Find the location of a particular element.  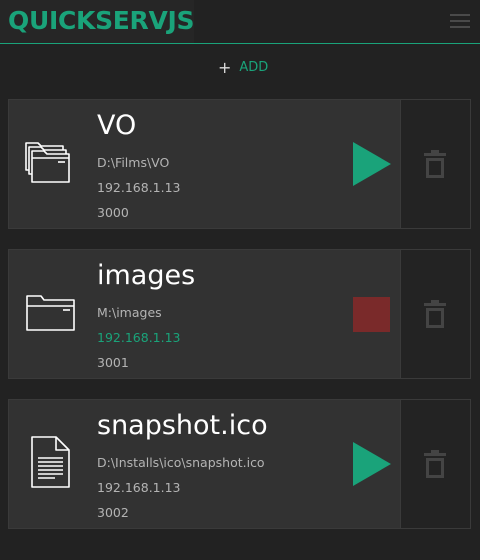

app-title: QUICKSERVJS is located at coordinates (101, 20).